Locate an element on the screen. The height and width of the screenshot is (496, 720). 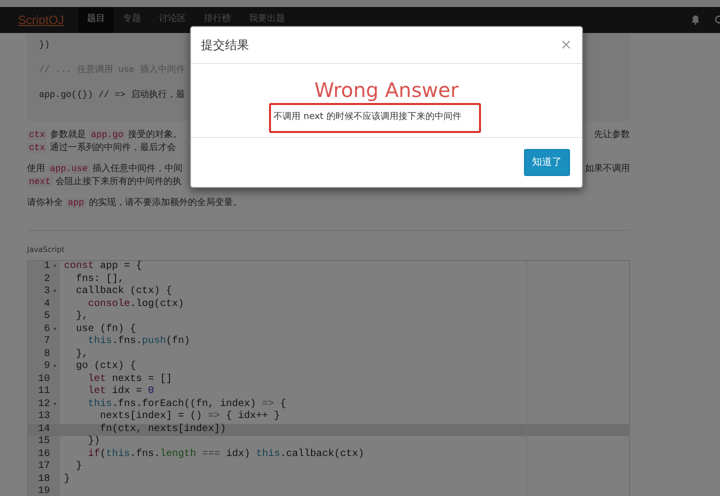
verdict-text: Wrong Answer is located at coordinates (386, 90).